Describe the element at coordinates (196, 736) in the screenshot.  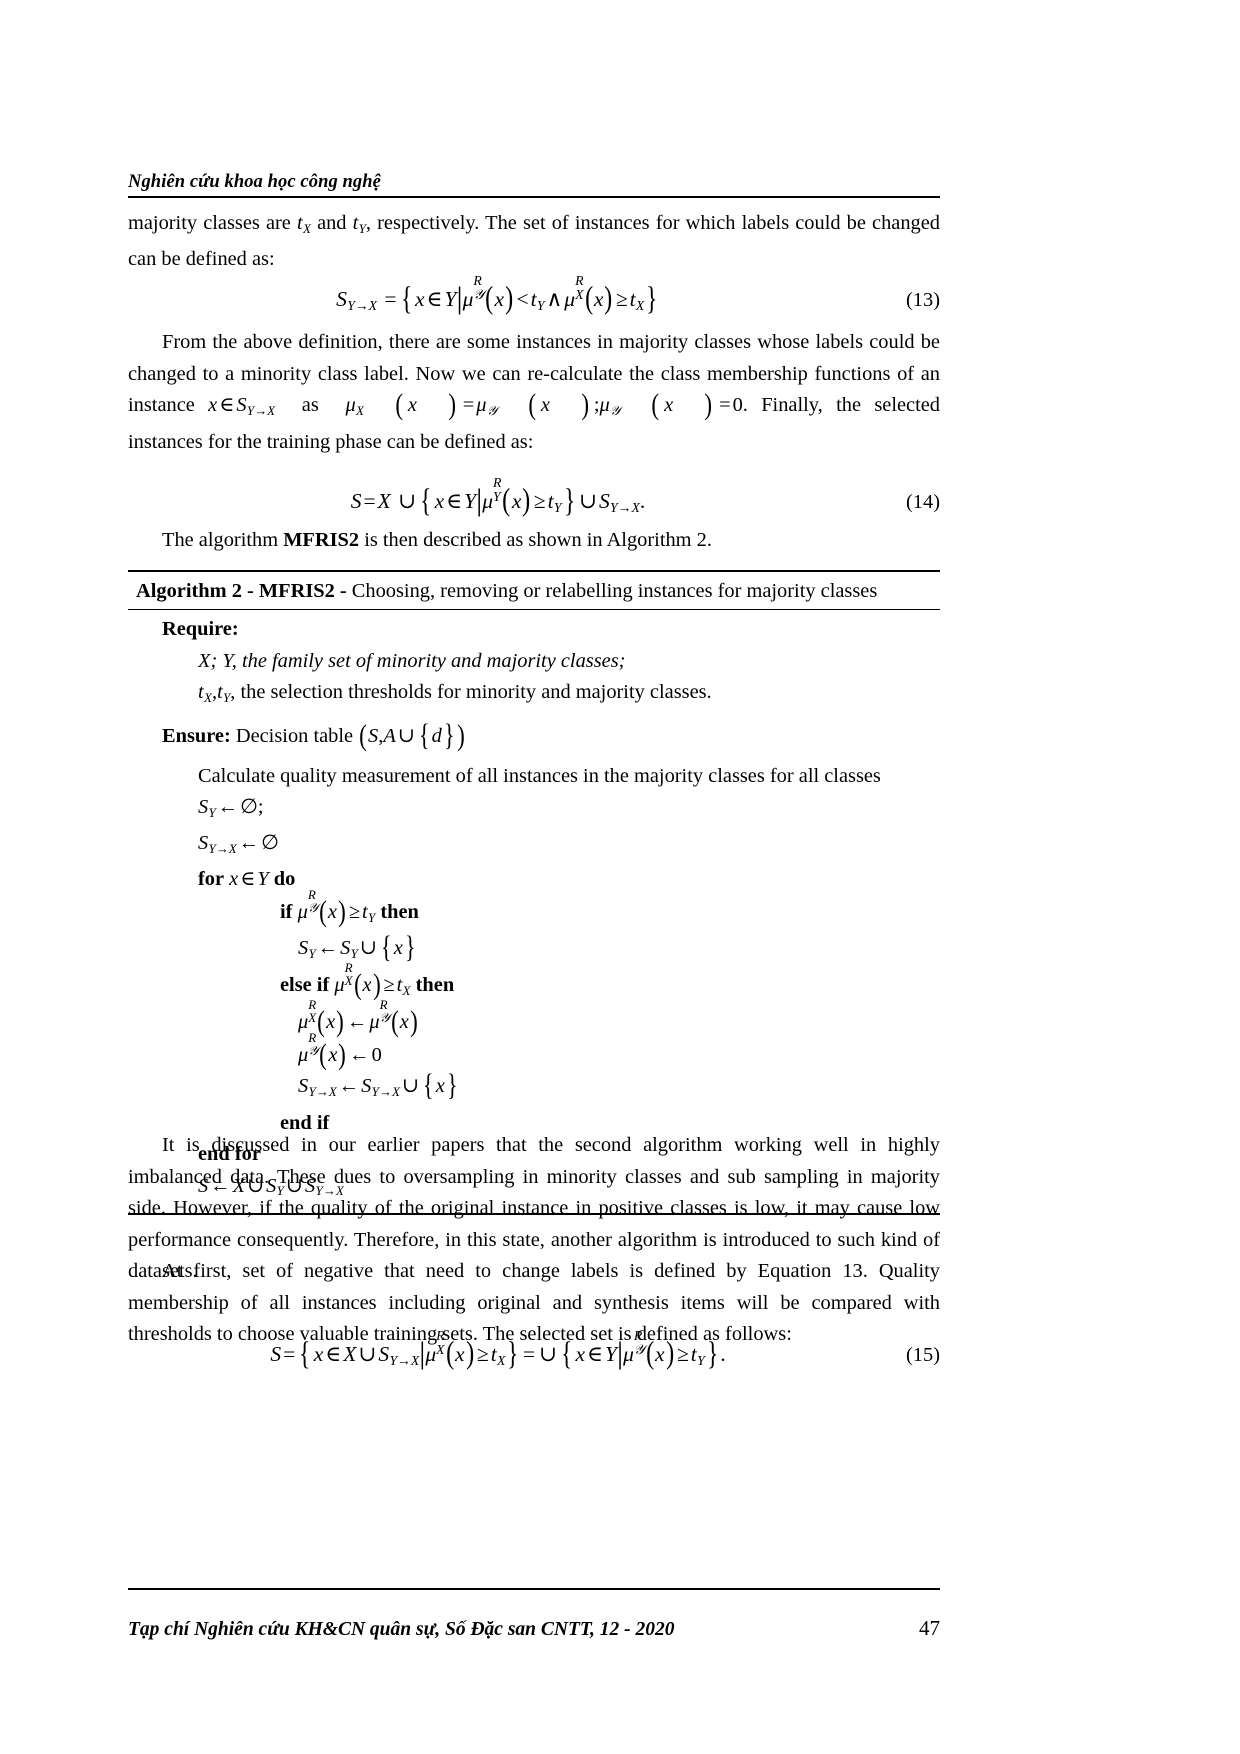
I see `ensure-keyword: Ensure:` at that location.